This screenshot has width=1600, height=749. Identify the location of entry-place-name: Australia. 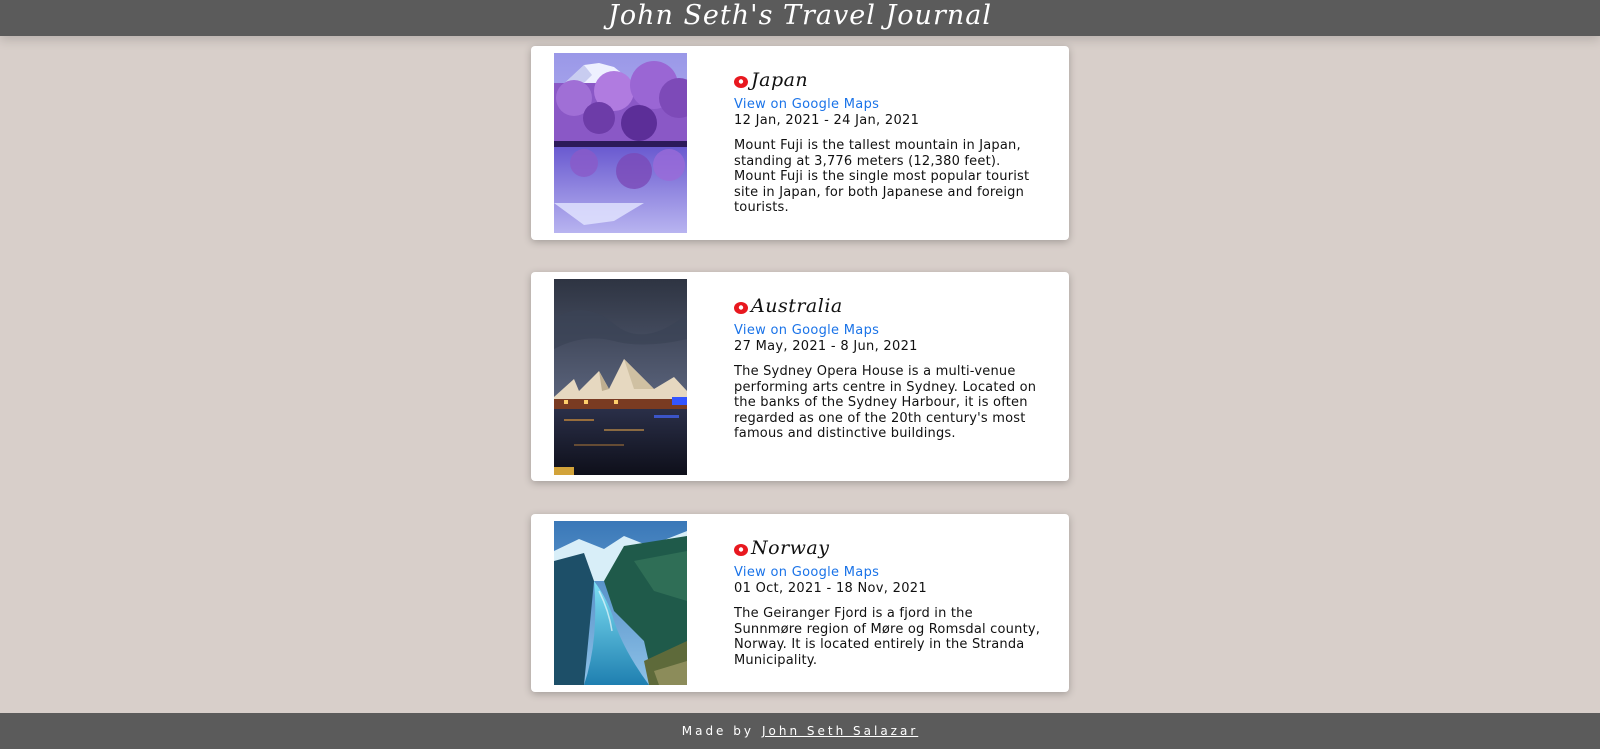
(797, 306).